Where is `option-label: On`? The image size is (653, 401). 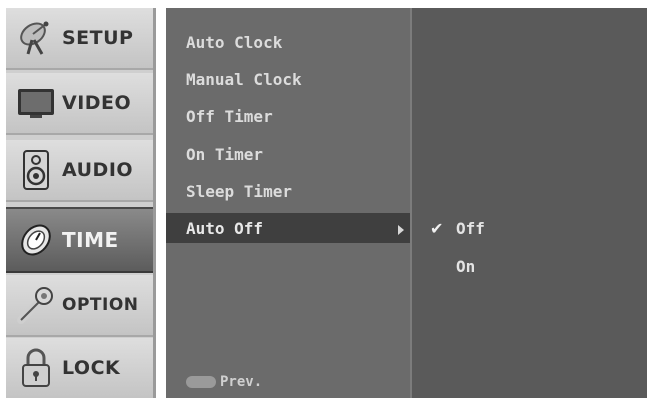
option-label: On is located at coordinates (466, 266).